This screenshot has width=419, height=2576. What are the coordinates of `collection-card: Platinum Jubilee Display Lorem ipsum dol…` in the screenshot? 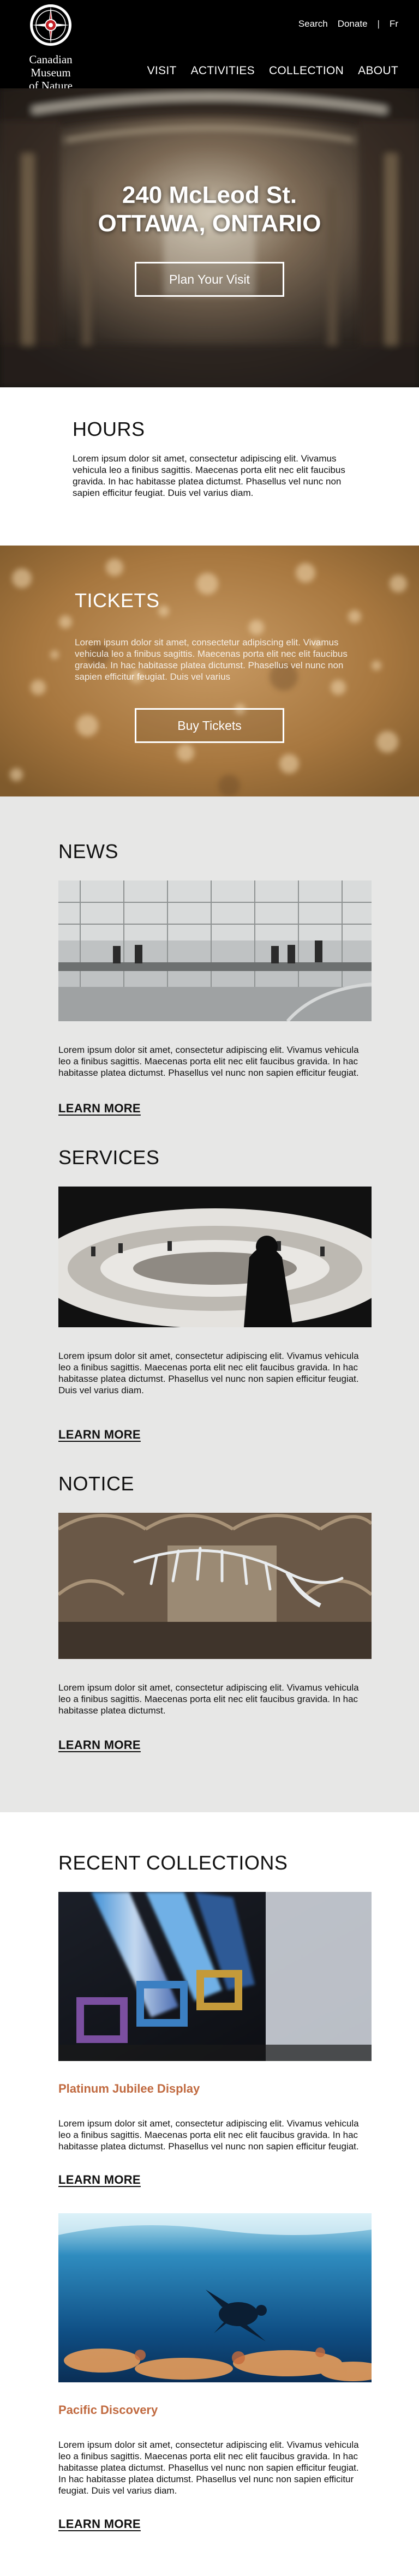 It's located at (238, 2040).